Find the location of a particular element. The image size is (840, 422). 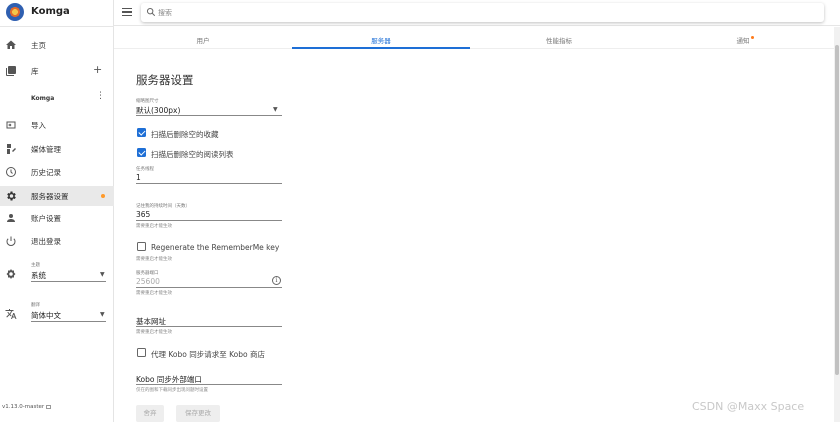

brand-name: Komga is located at coordinates (50, 11).